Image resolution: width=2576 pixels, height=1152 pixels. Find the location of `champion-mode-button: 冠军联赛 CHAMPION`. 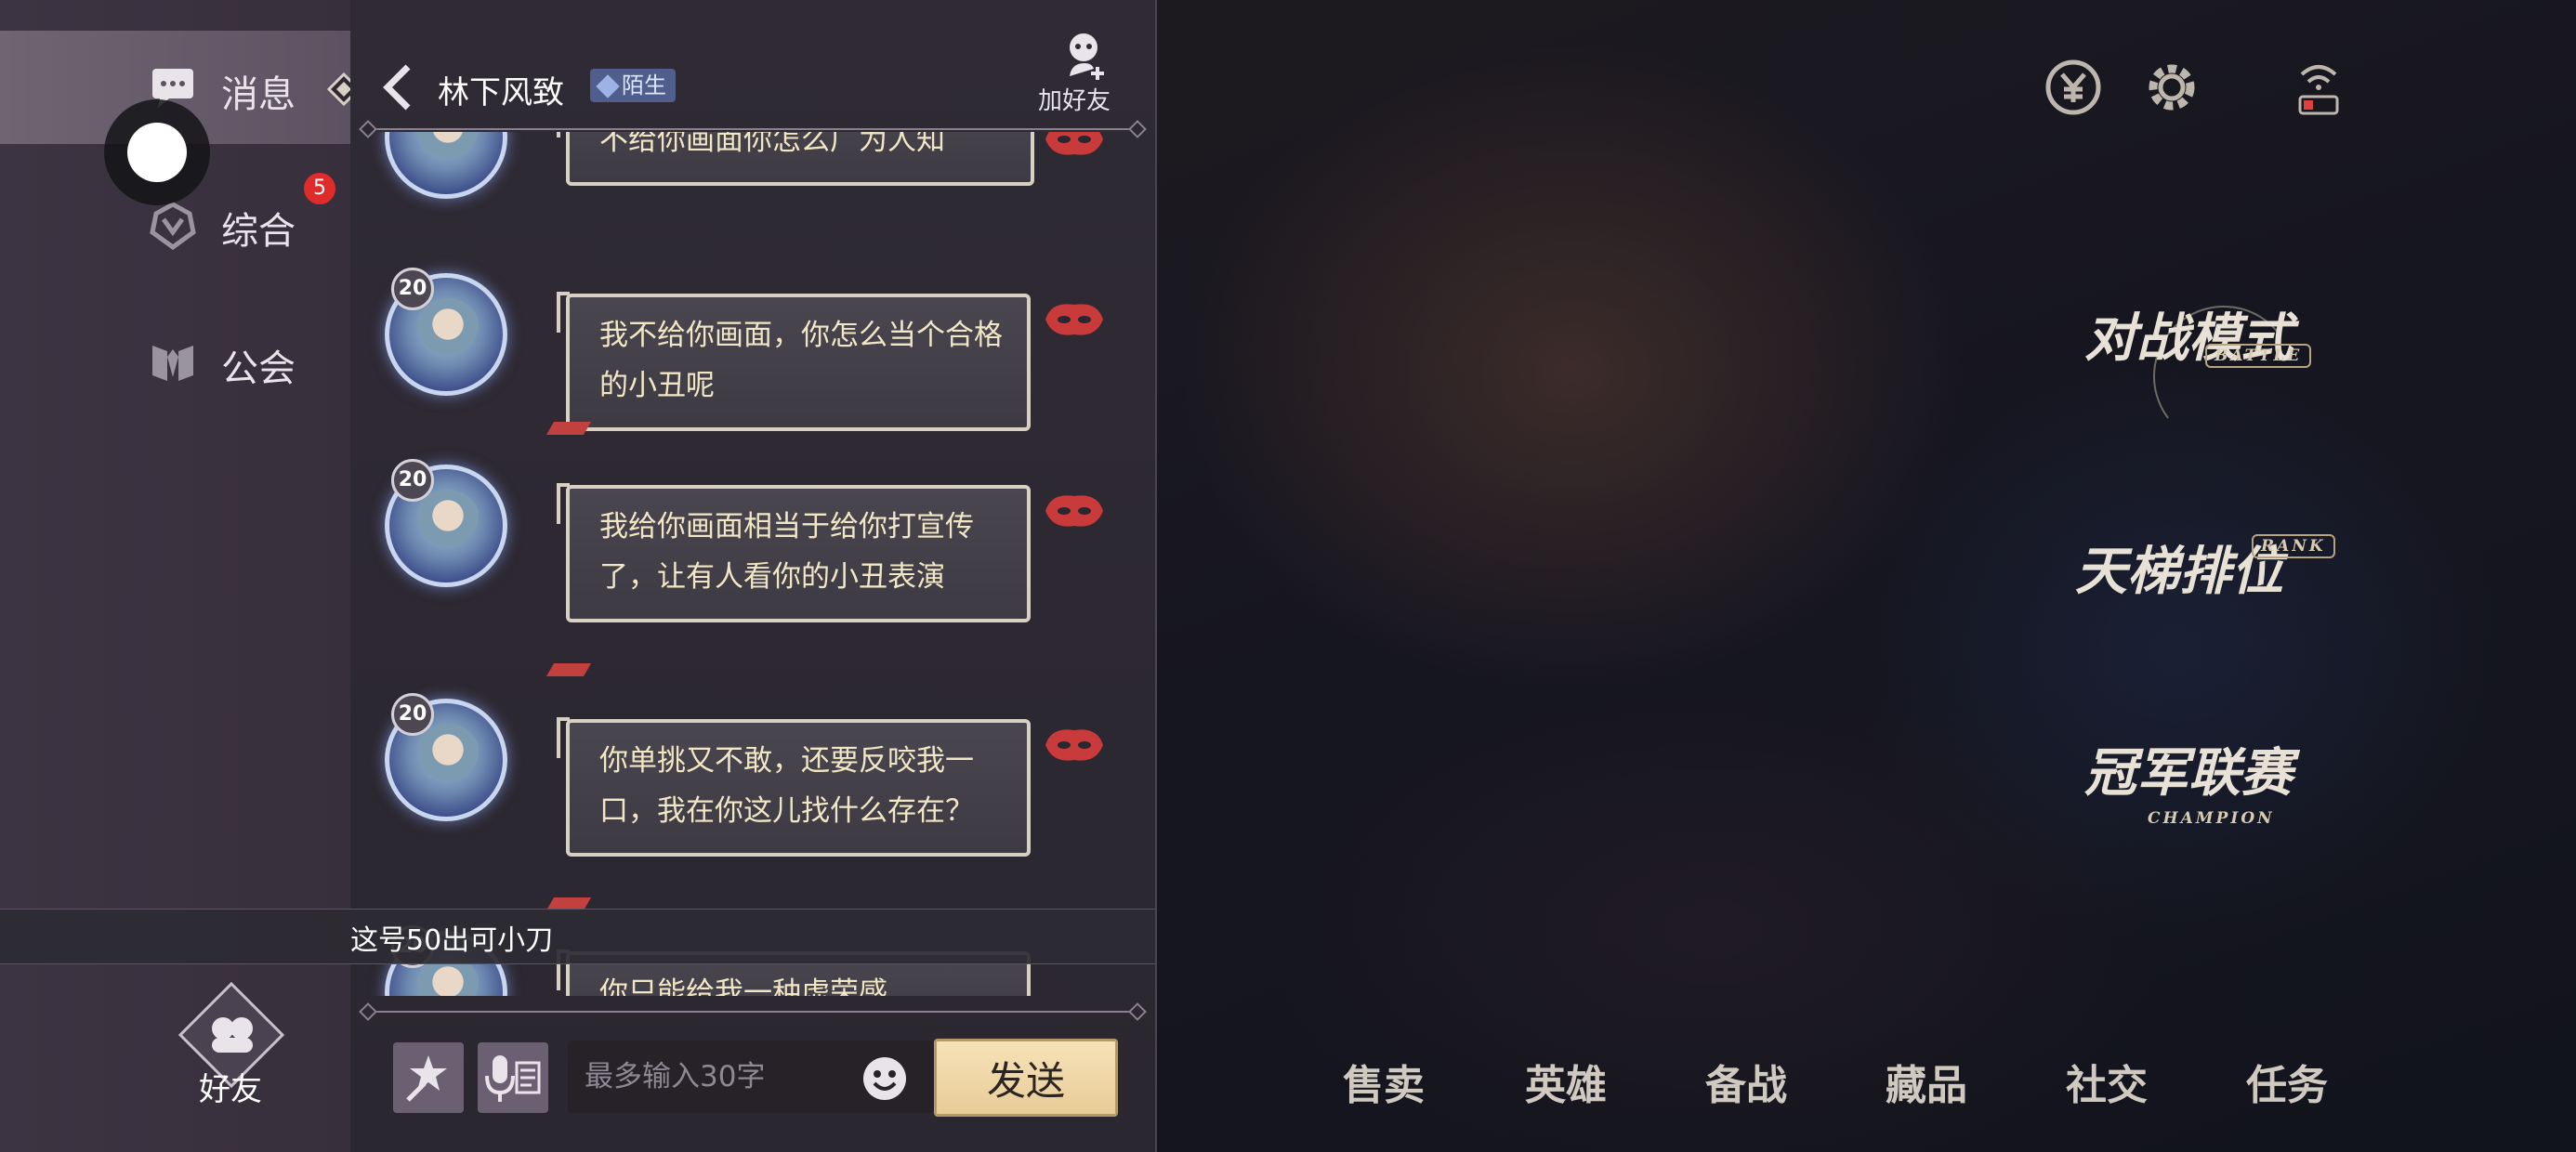

champion-mode-button: 冠军联赛 CHAMPION is located at coordinates (2214, 790).